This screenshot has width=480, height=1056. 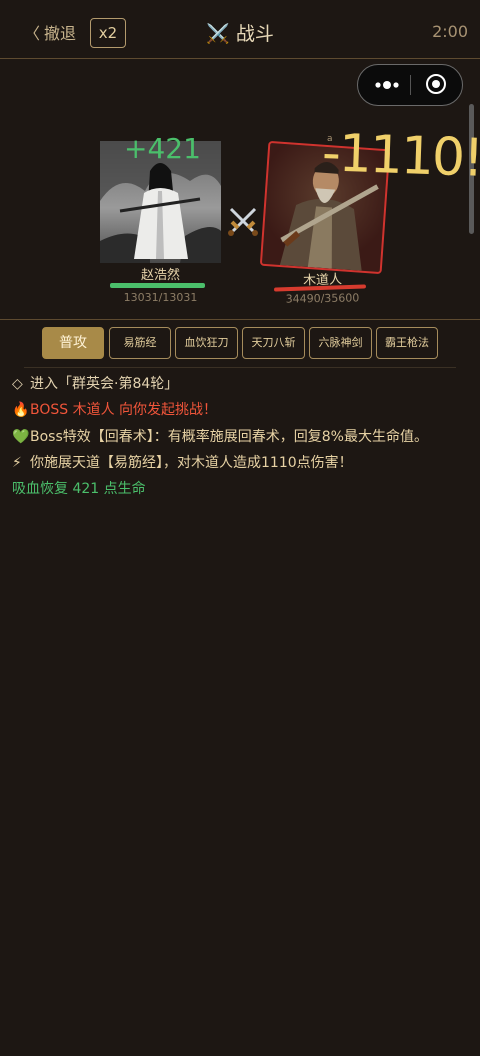 I want to click on log-line: ⚡ 你施展天道【易筋经】，对木道人造成1110点伤害！, so click(x=182, y=462).